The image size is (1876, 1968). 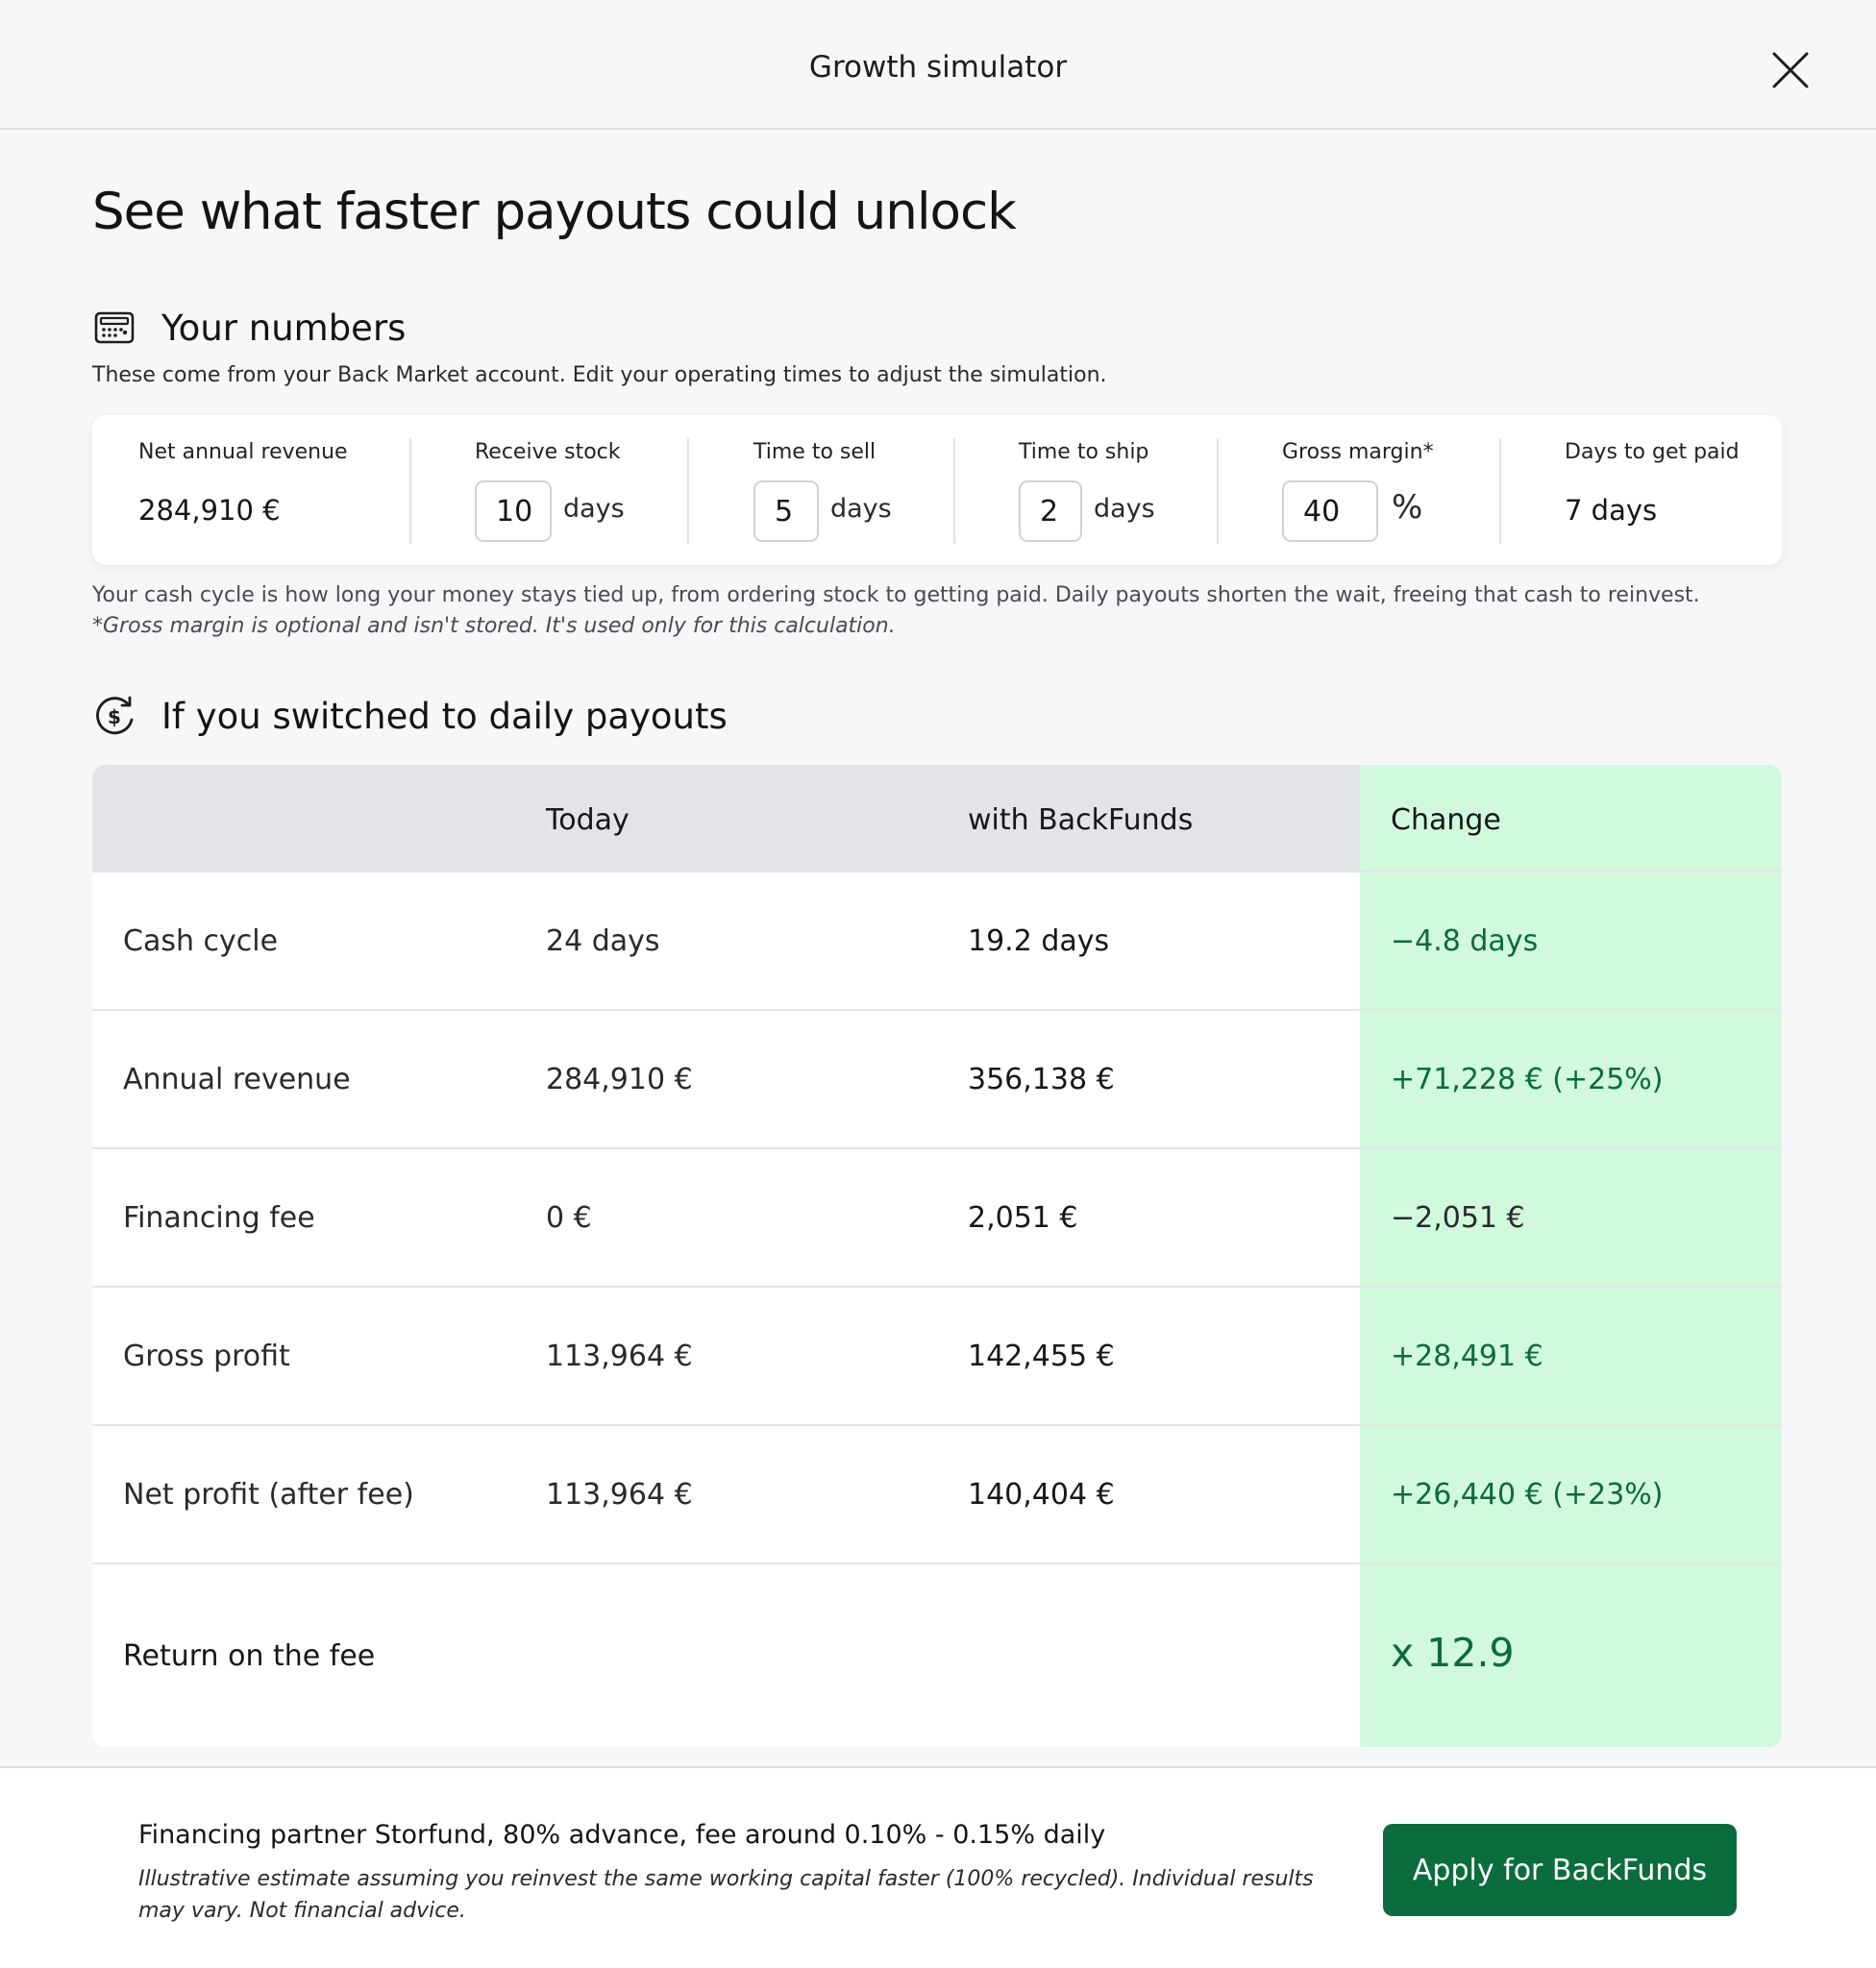 What do you see at coordinates (1527, 1079) in the screenshot?
I see `row-change-value: +71,228 € (+25%)` at bounding box center [1527, 1079].